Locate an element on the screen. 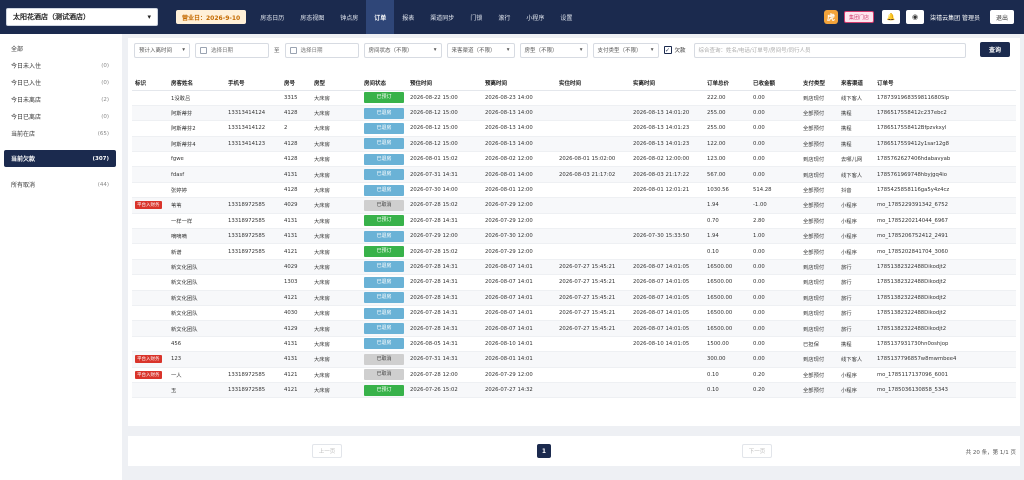 The height and width of the screenshot is (480, 1024). tiger-logo-icon: 虎 is located at coordinates (831, 17).